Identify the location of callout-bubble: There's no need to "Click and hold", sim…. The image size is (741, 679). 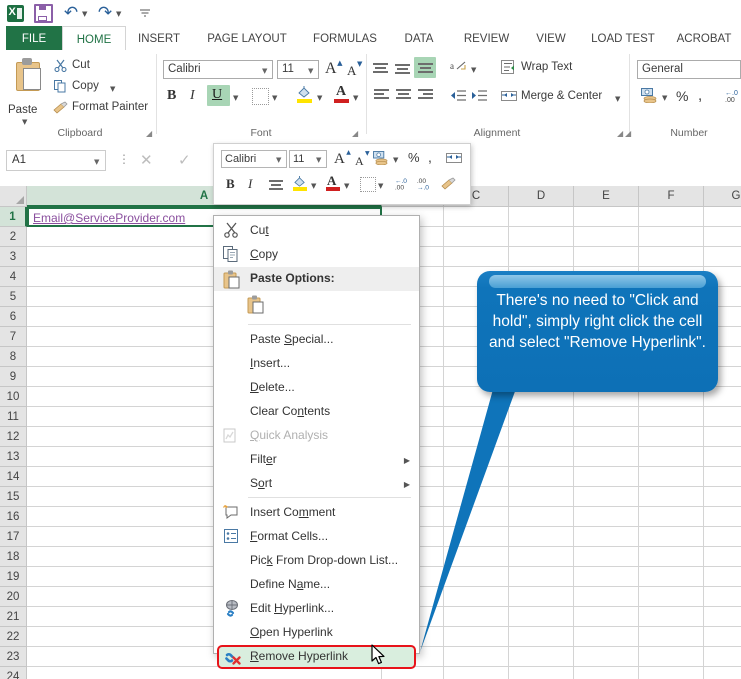
(597, 331).